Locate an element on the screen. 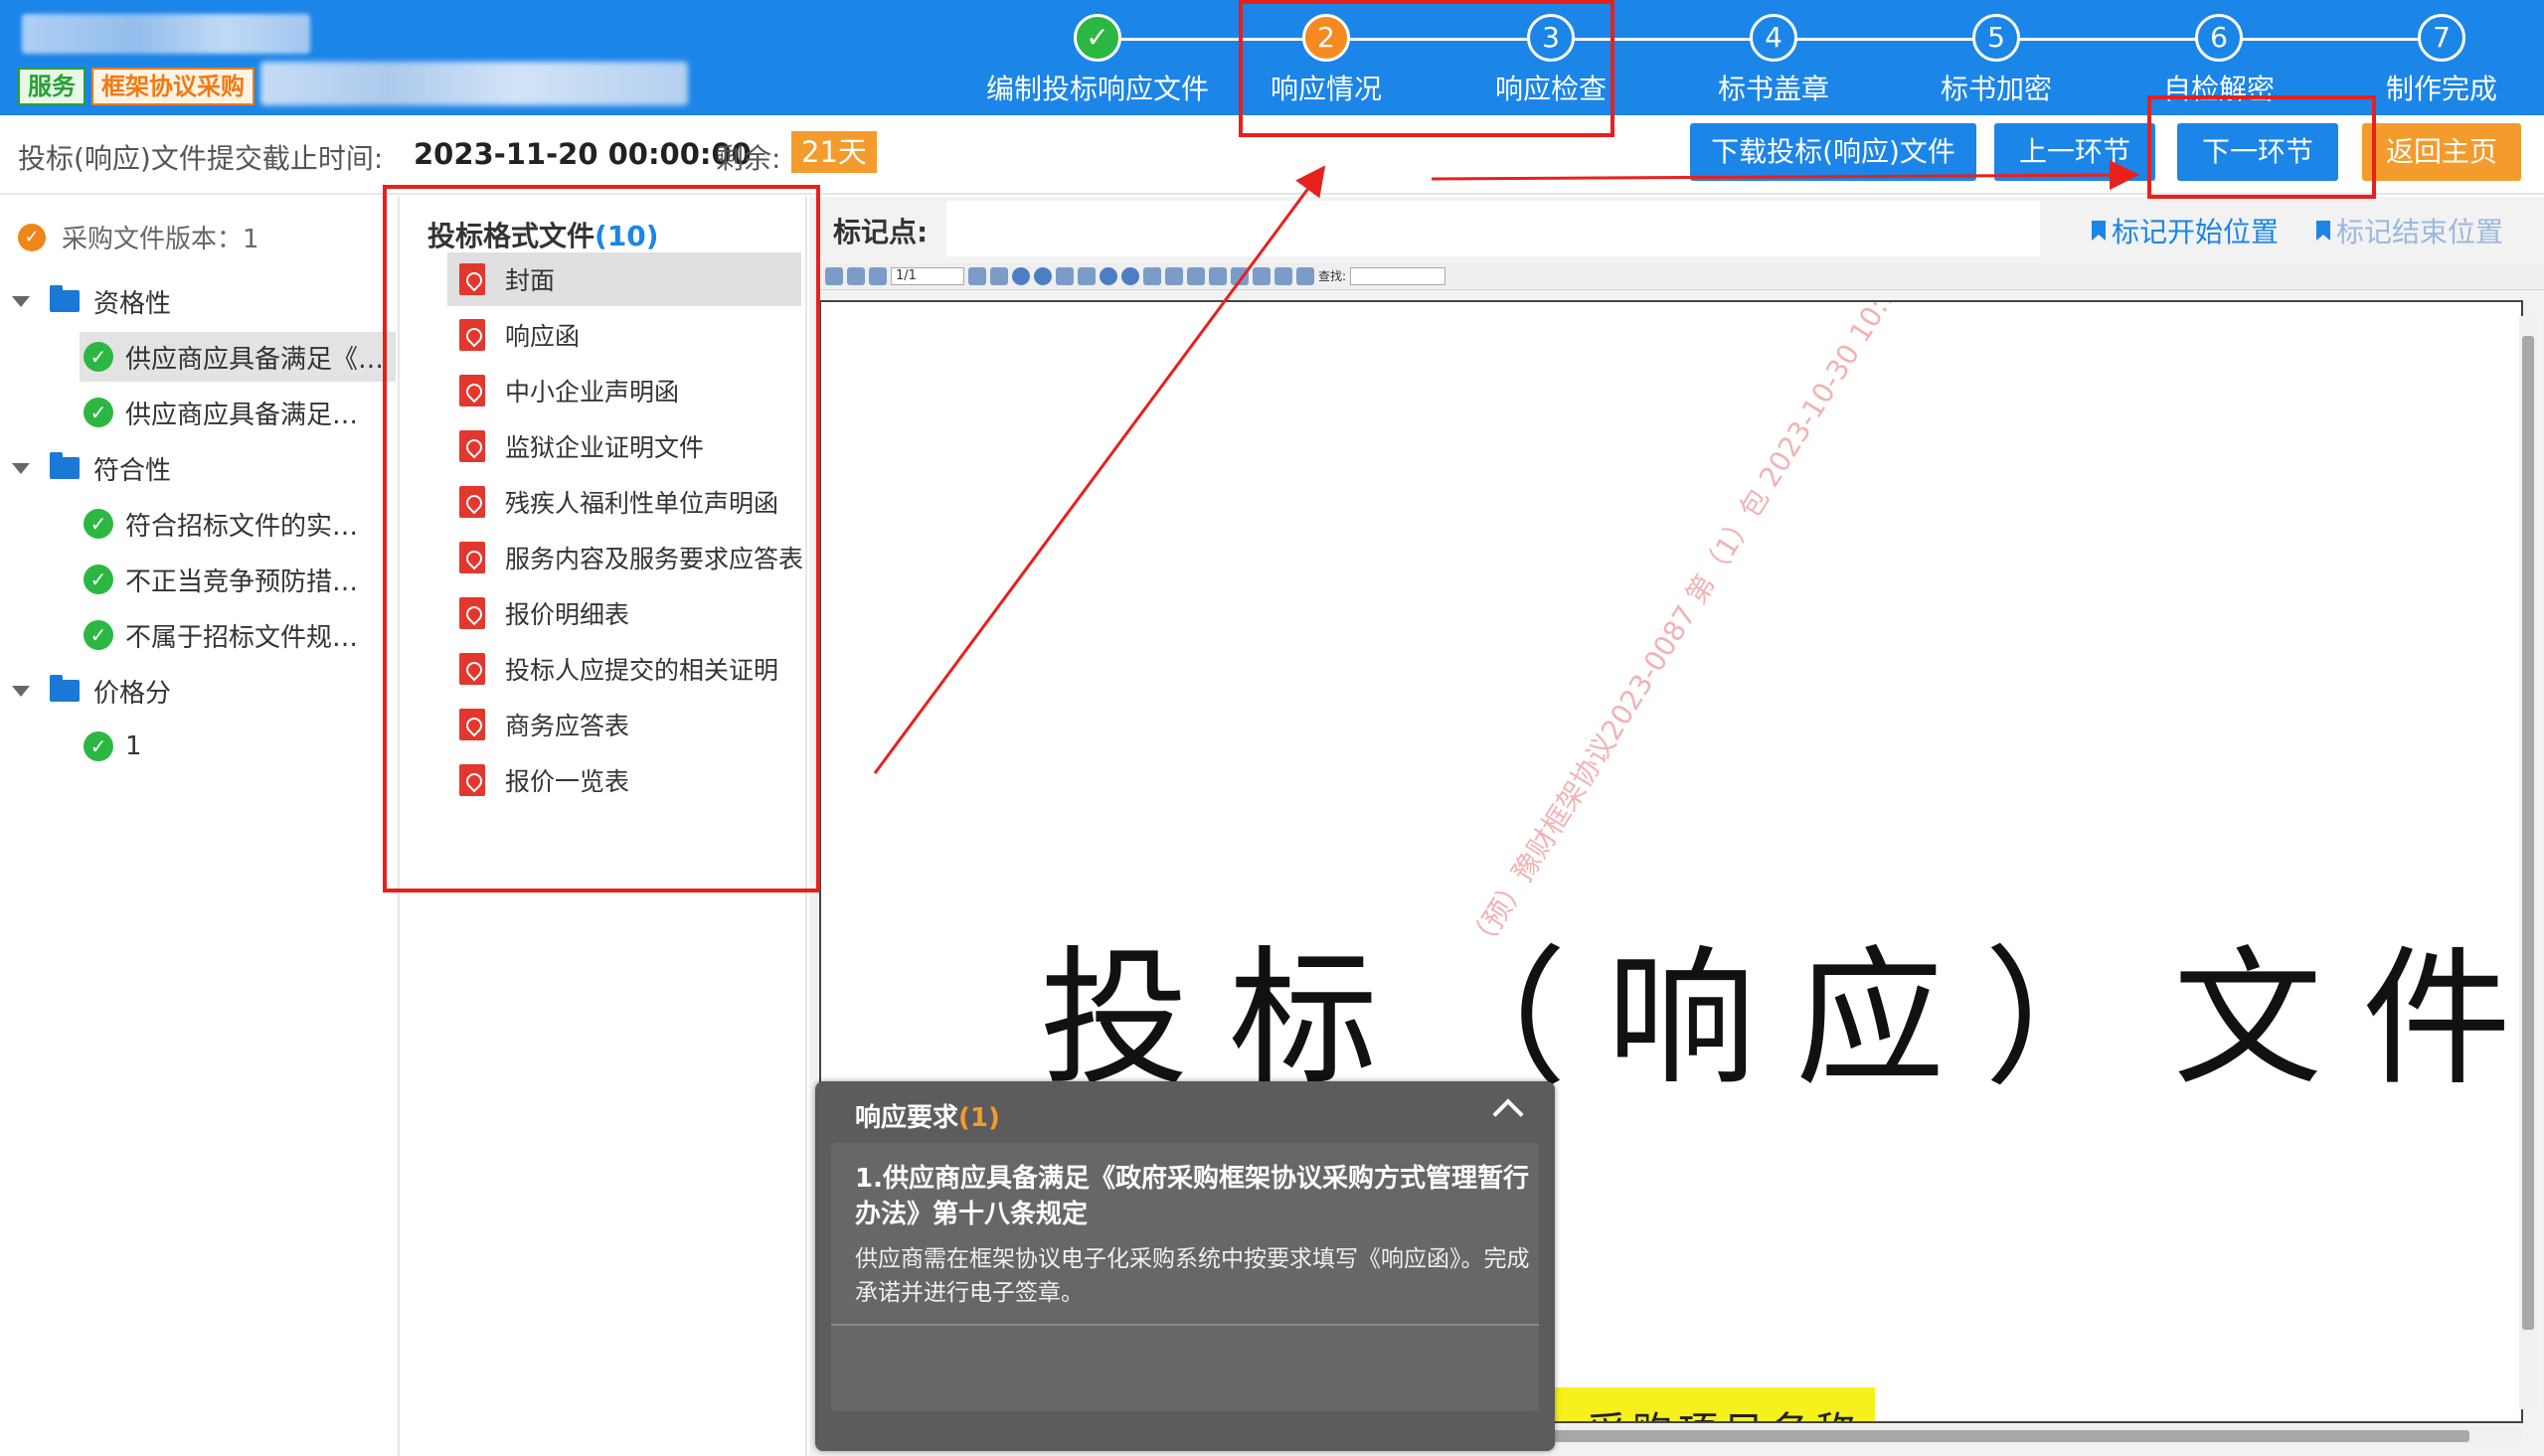 The height and width of the screenshot is (1456, 2544). step-number: 3 is located at coordinates (1551, 38).